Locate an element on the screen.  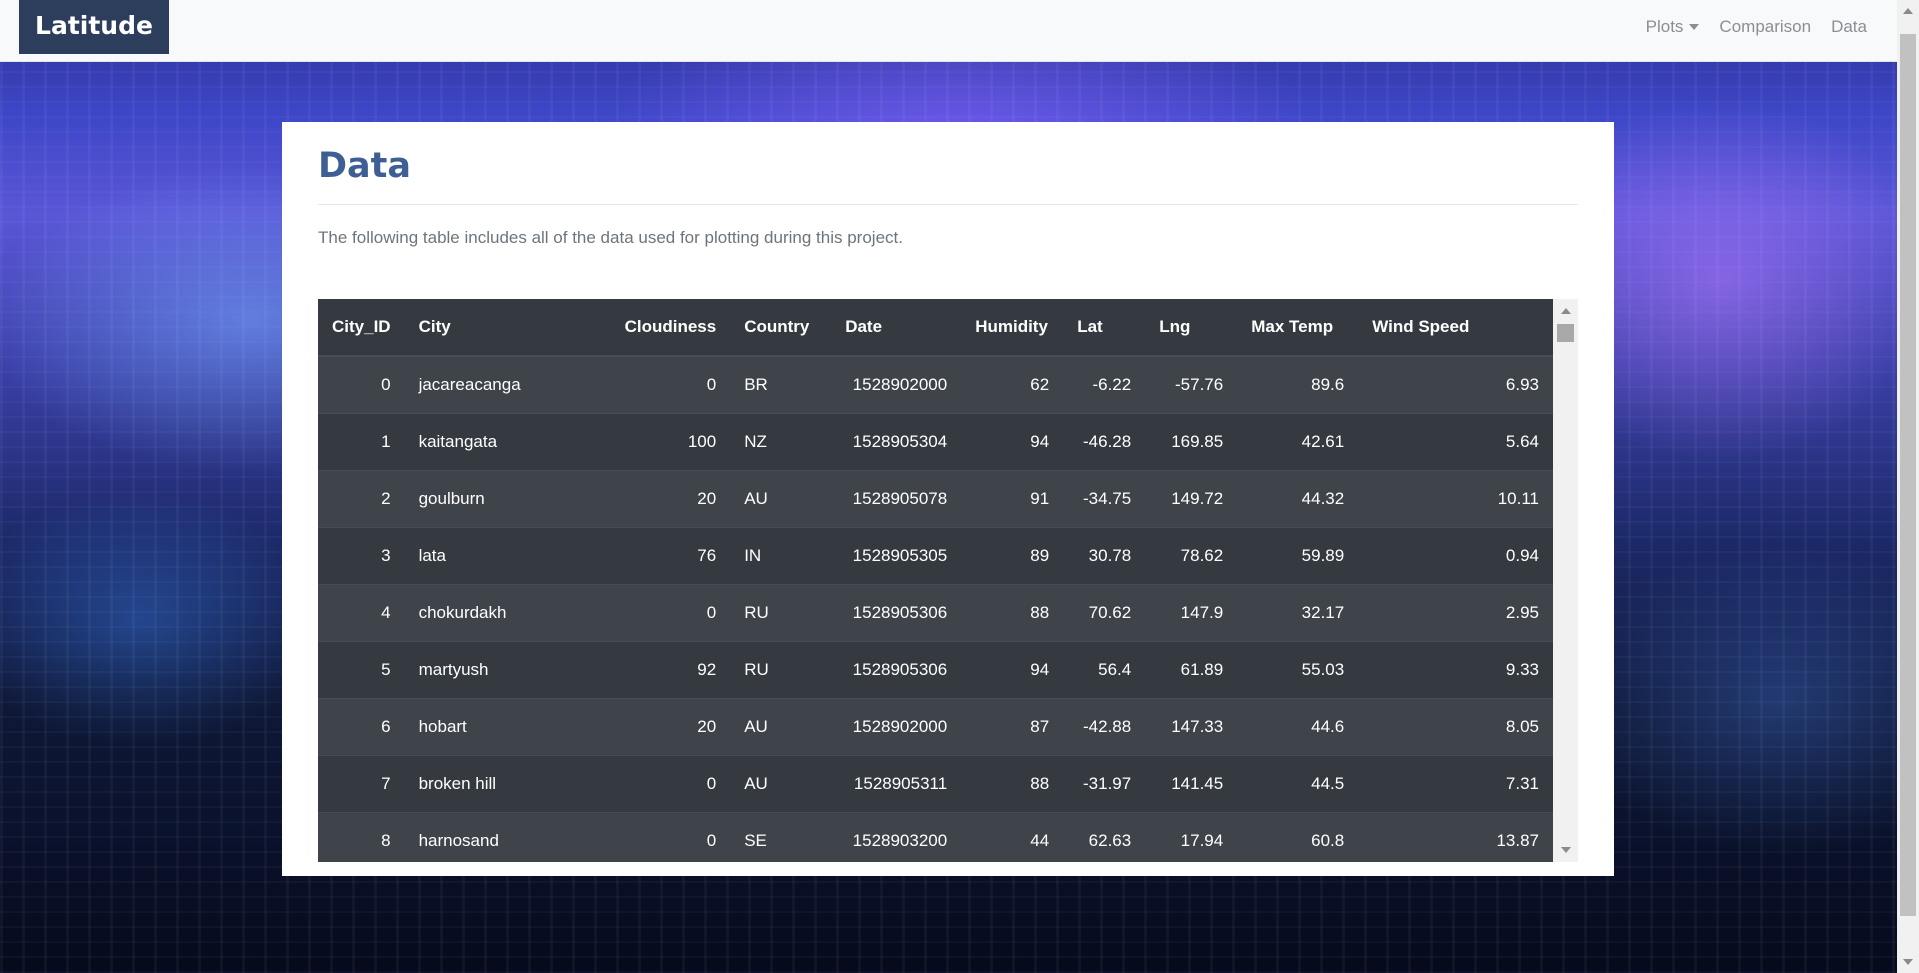
cell-max-temp: 59.89 is located at coordinates (1298, 556).